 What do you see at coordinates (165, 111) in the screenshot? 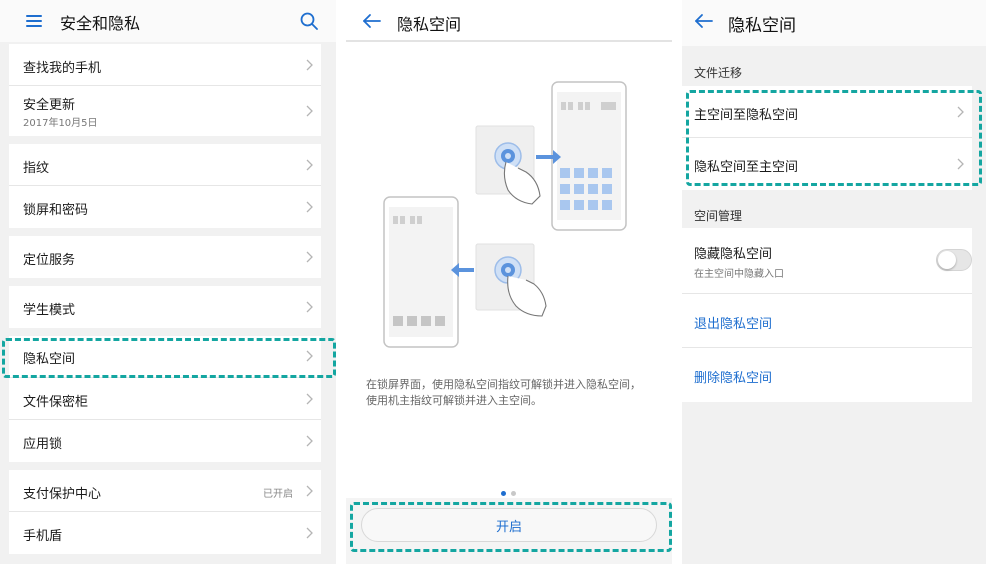
I see `settings-row-security-update: 安全更新 2017年10月5日` at bounding box center [165, 111].